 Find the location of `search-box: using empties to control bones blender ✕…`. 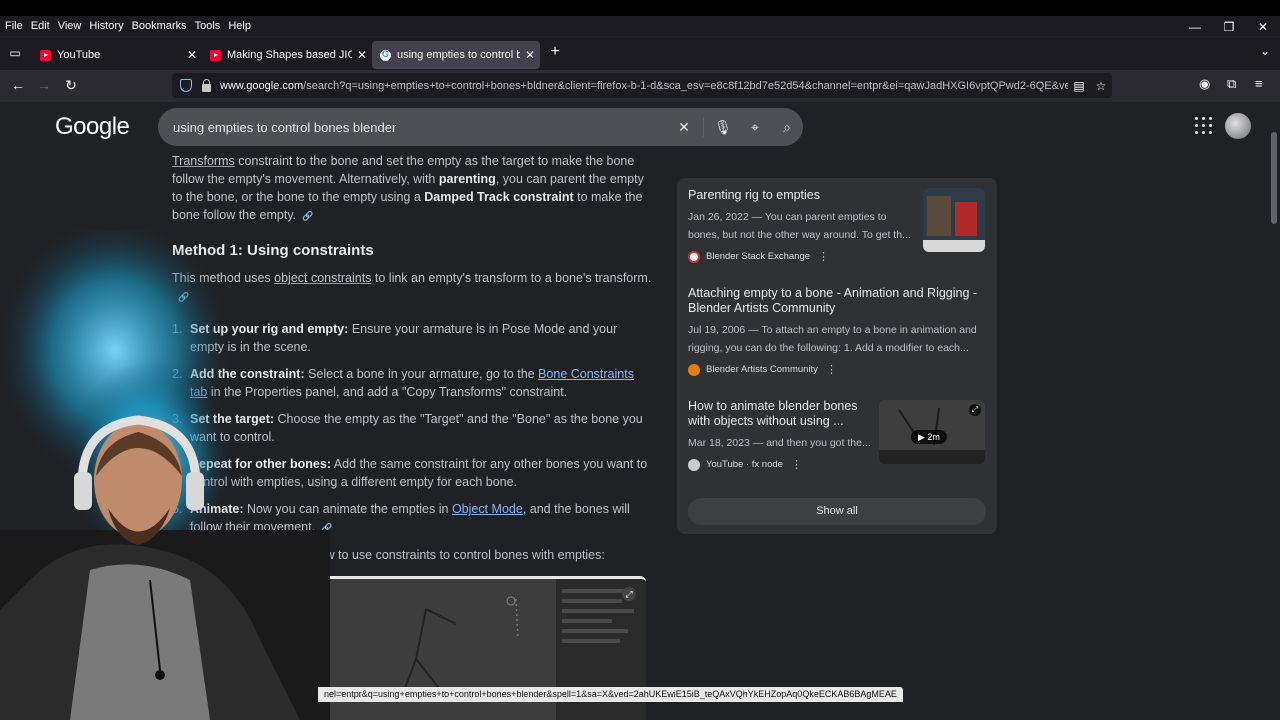

search-box: using empties to control bones blender ✕… is located at coordinates (480, 127).